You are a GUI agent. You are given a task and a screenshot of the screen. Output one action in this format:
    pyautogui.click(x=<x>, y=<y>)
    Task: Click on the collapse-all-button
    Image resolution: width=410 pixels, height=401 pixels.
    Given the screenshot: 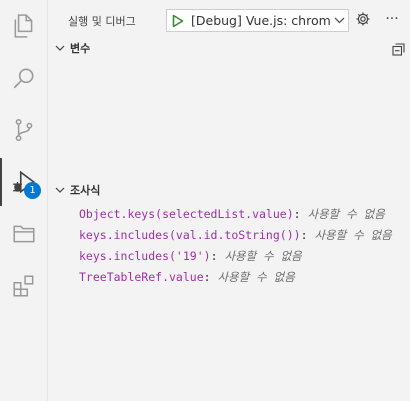 What is the action you would take?
    pyautogui.click(x=399, y=48)
    